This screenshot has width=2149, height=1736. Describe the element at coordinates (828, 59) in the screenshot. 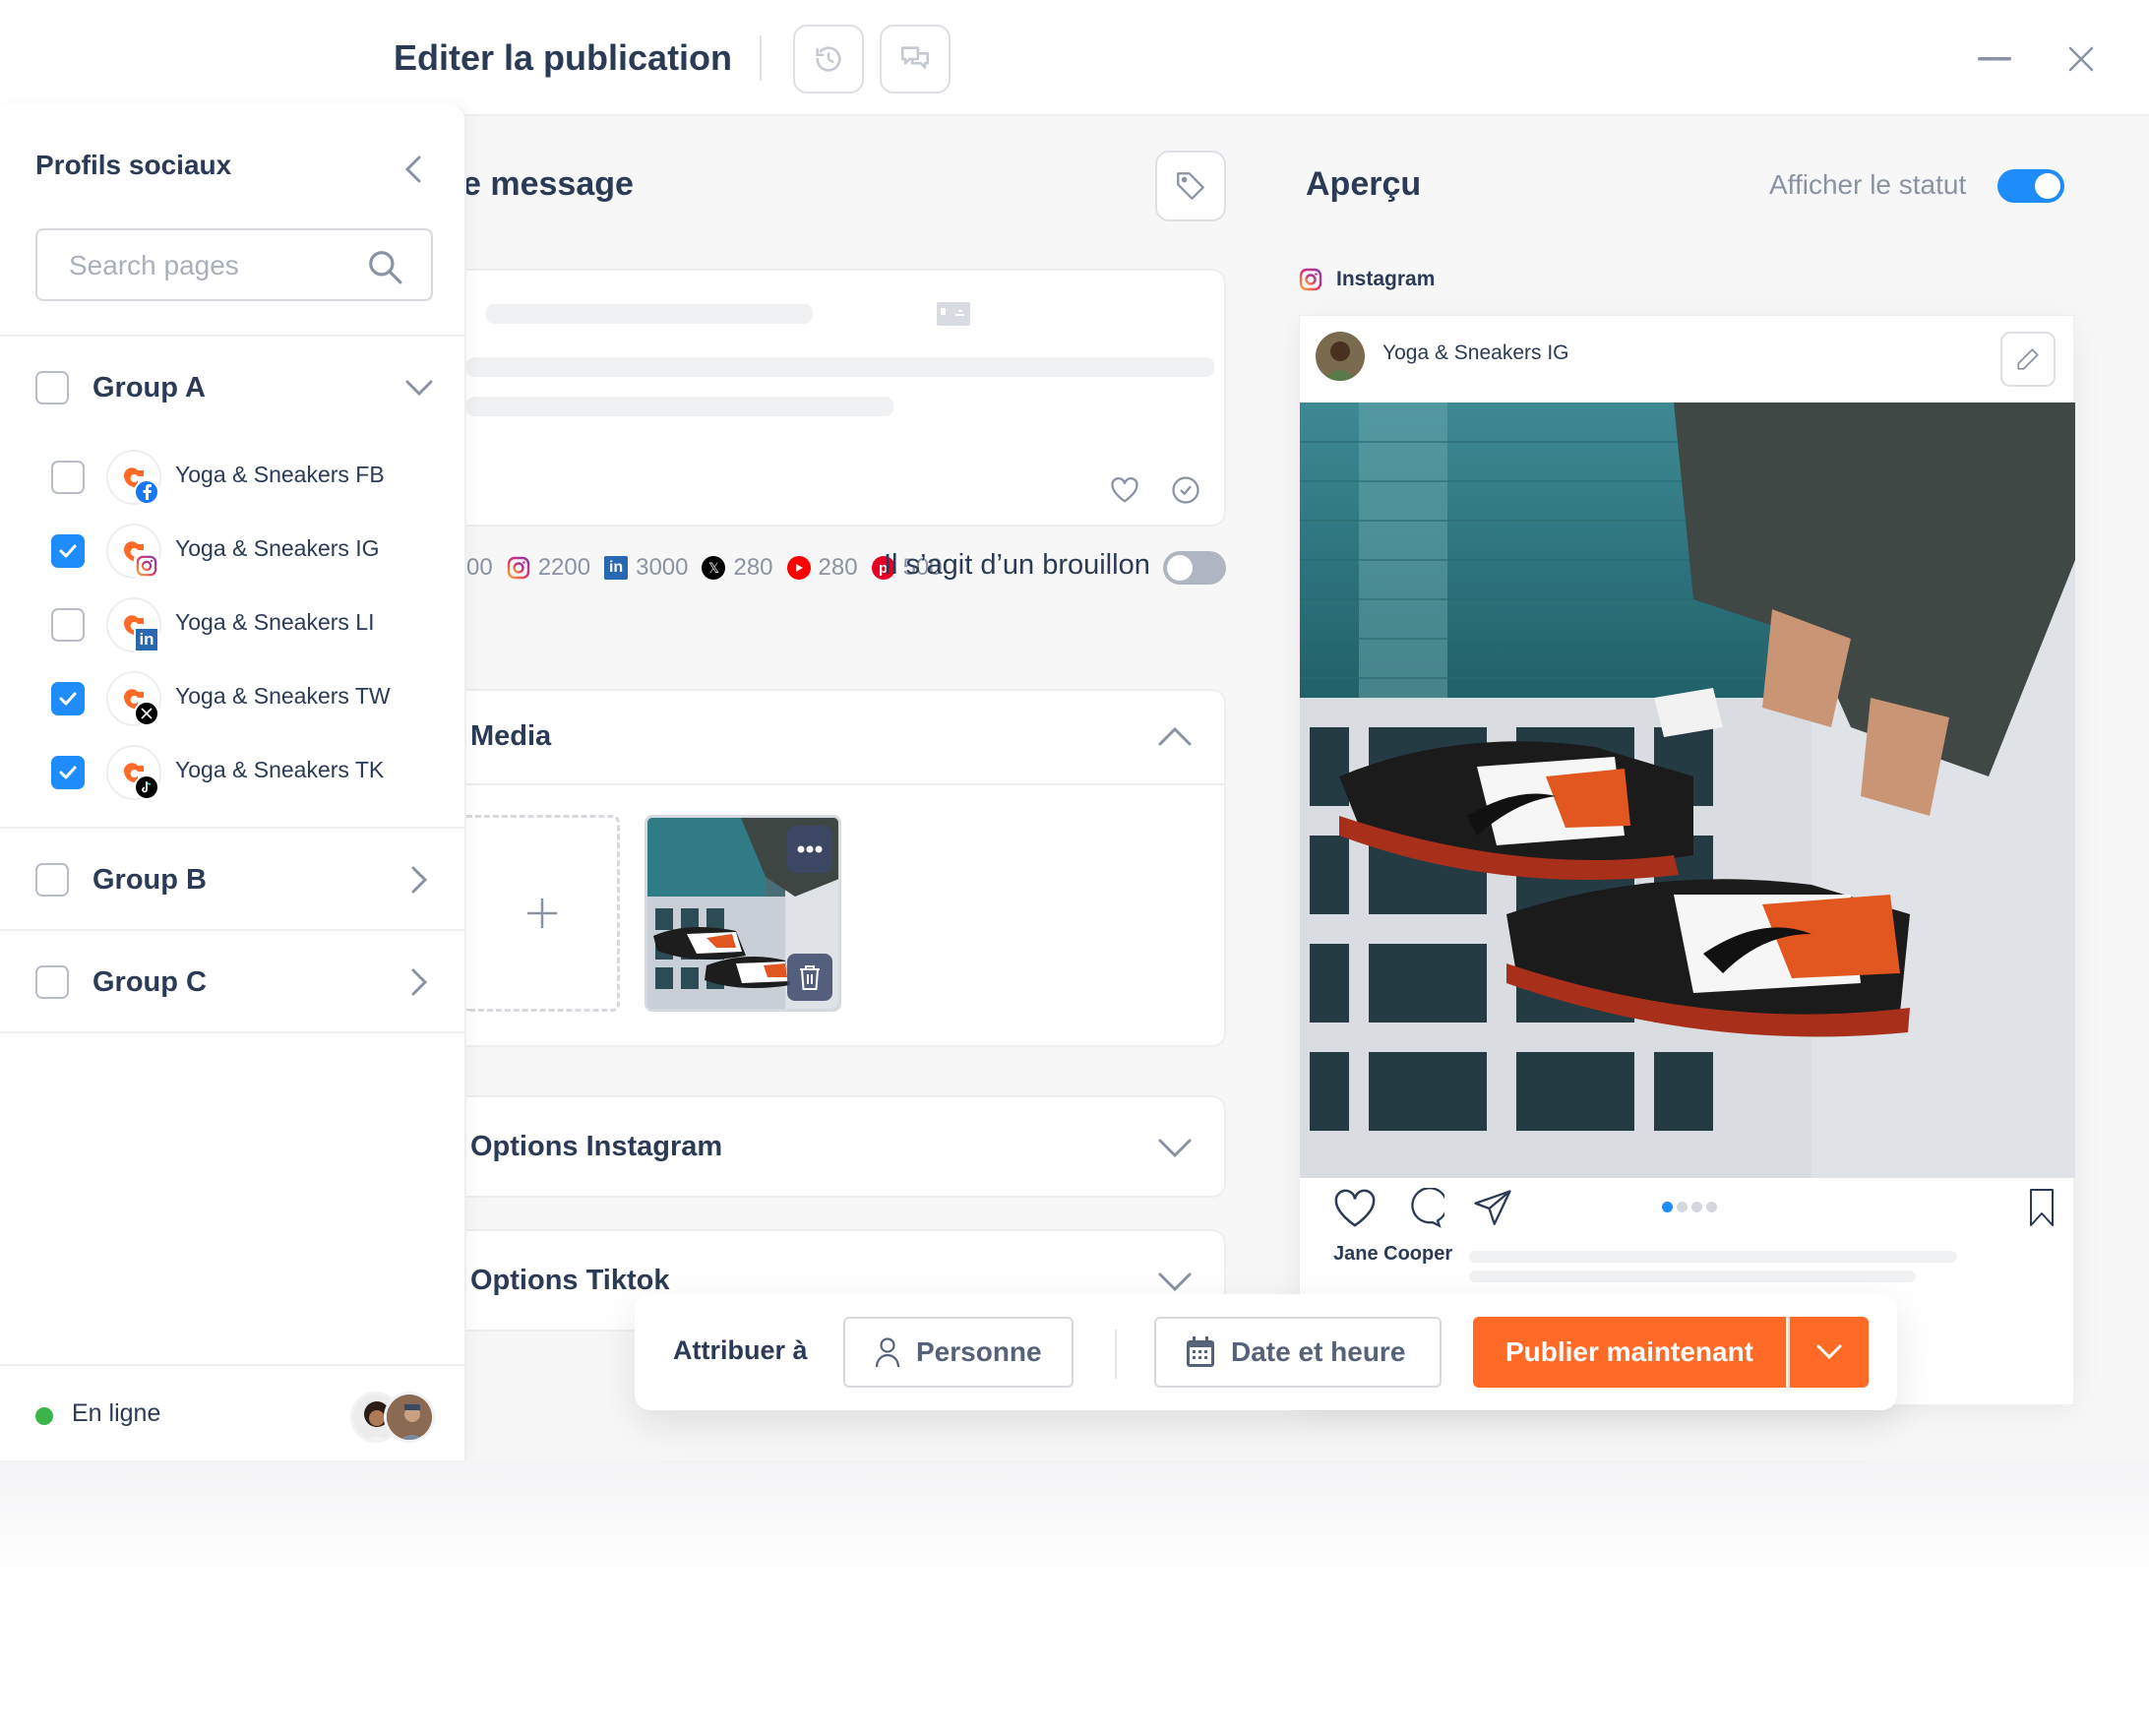

I see `history-button` at that location.